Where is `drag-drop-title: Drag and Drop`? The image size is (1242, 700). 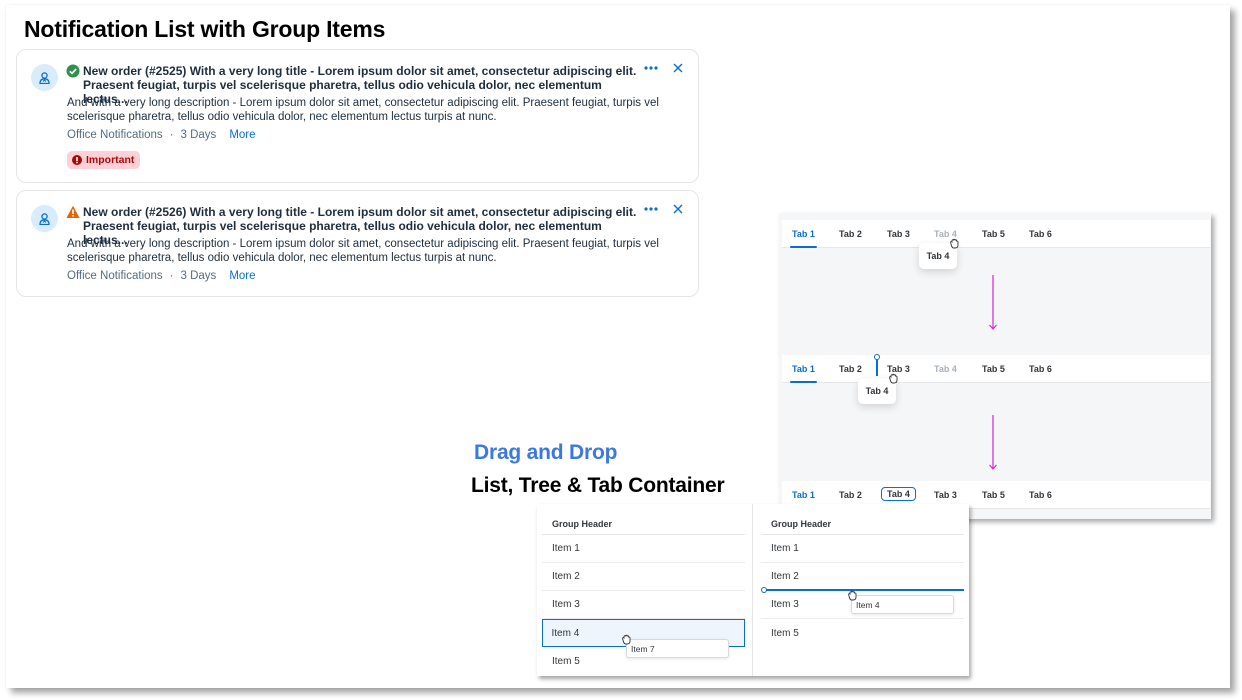
drag-drop-title: Drag and Drop is located at coordinates (546, 452).